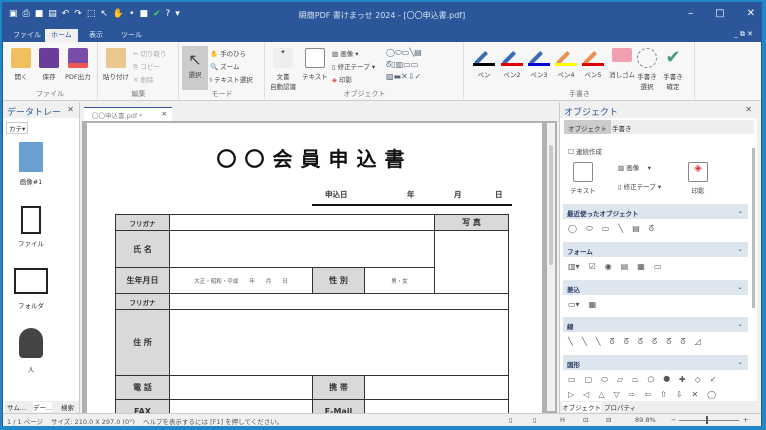 The height and width of the screenshot is (430, 766). What do you see at coordinates (608, 420) in the screenshot?
I see `fit-width-icon: ⊟` at bounding box center [608, 420].